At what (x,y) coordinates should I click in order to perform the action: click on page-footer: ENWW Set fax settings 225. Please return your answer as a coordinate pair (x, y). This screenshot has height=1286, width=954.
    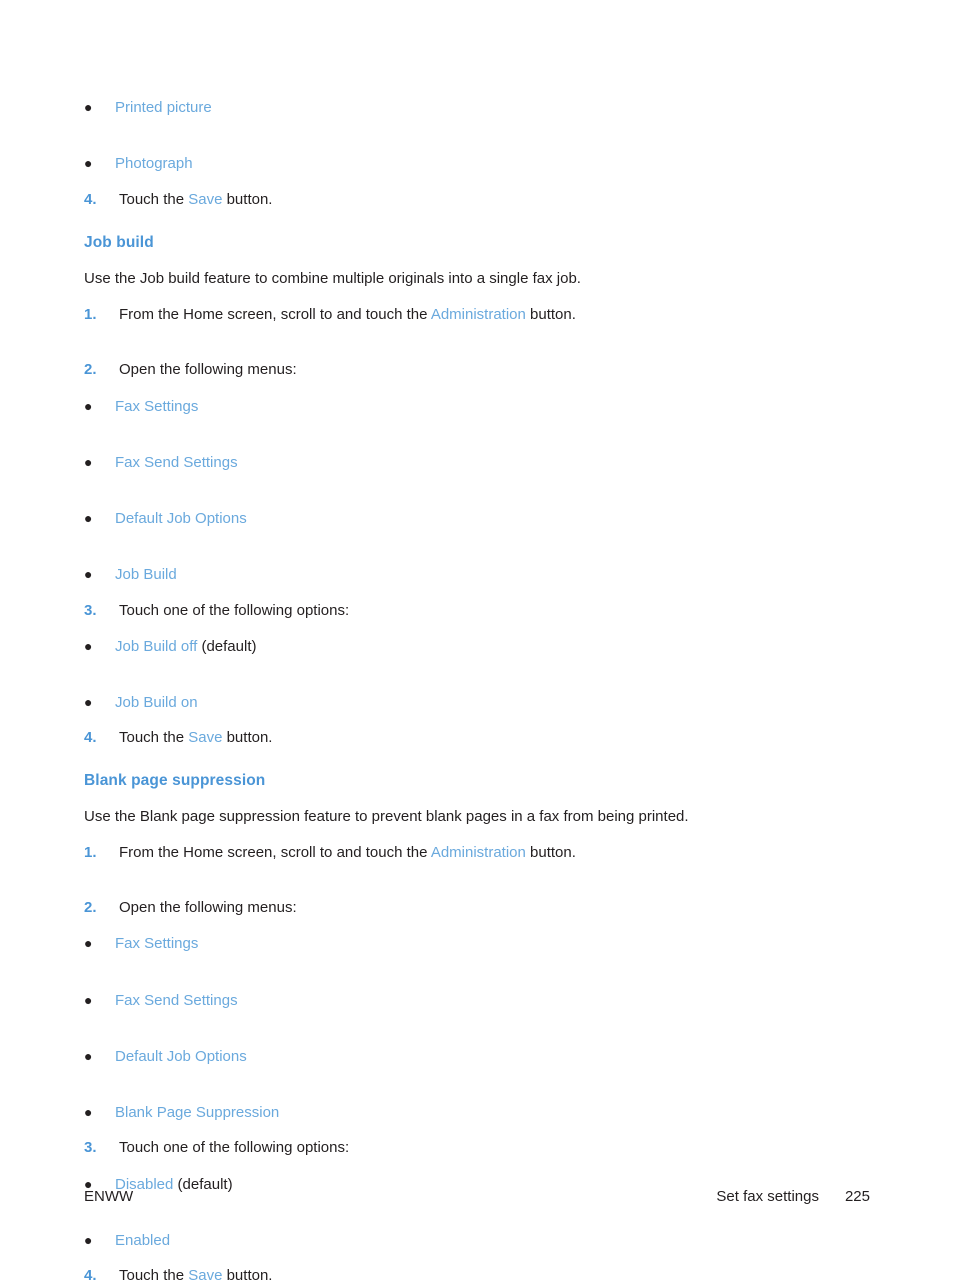
    Looking at the image, I should click on (477, 1199).